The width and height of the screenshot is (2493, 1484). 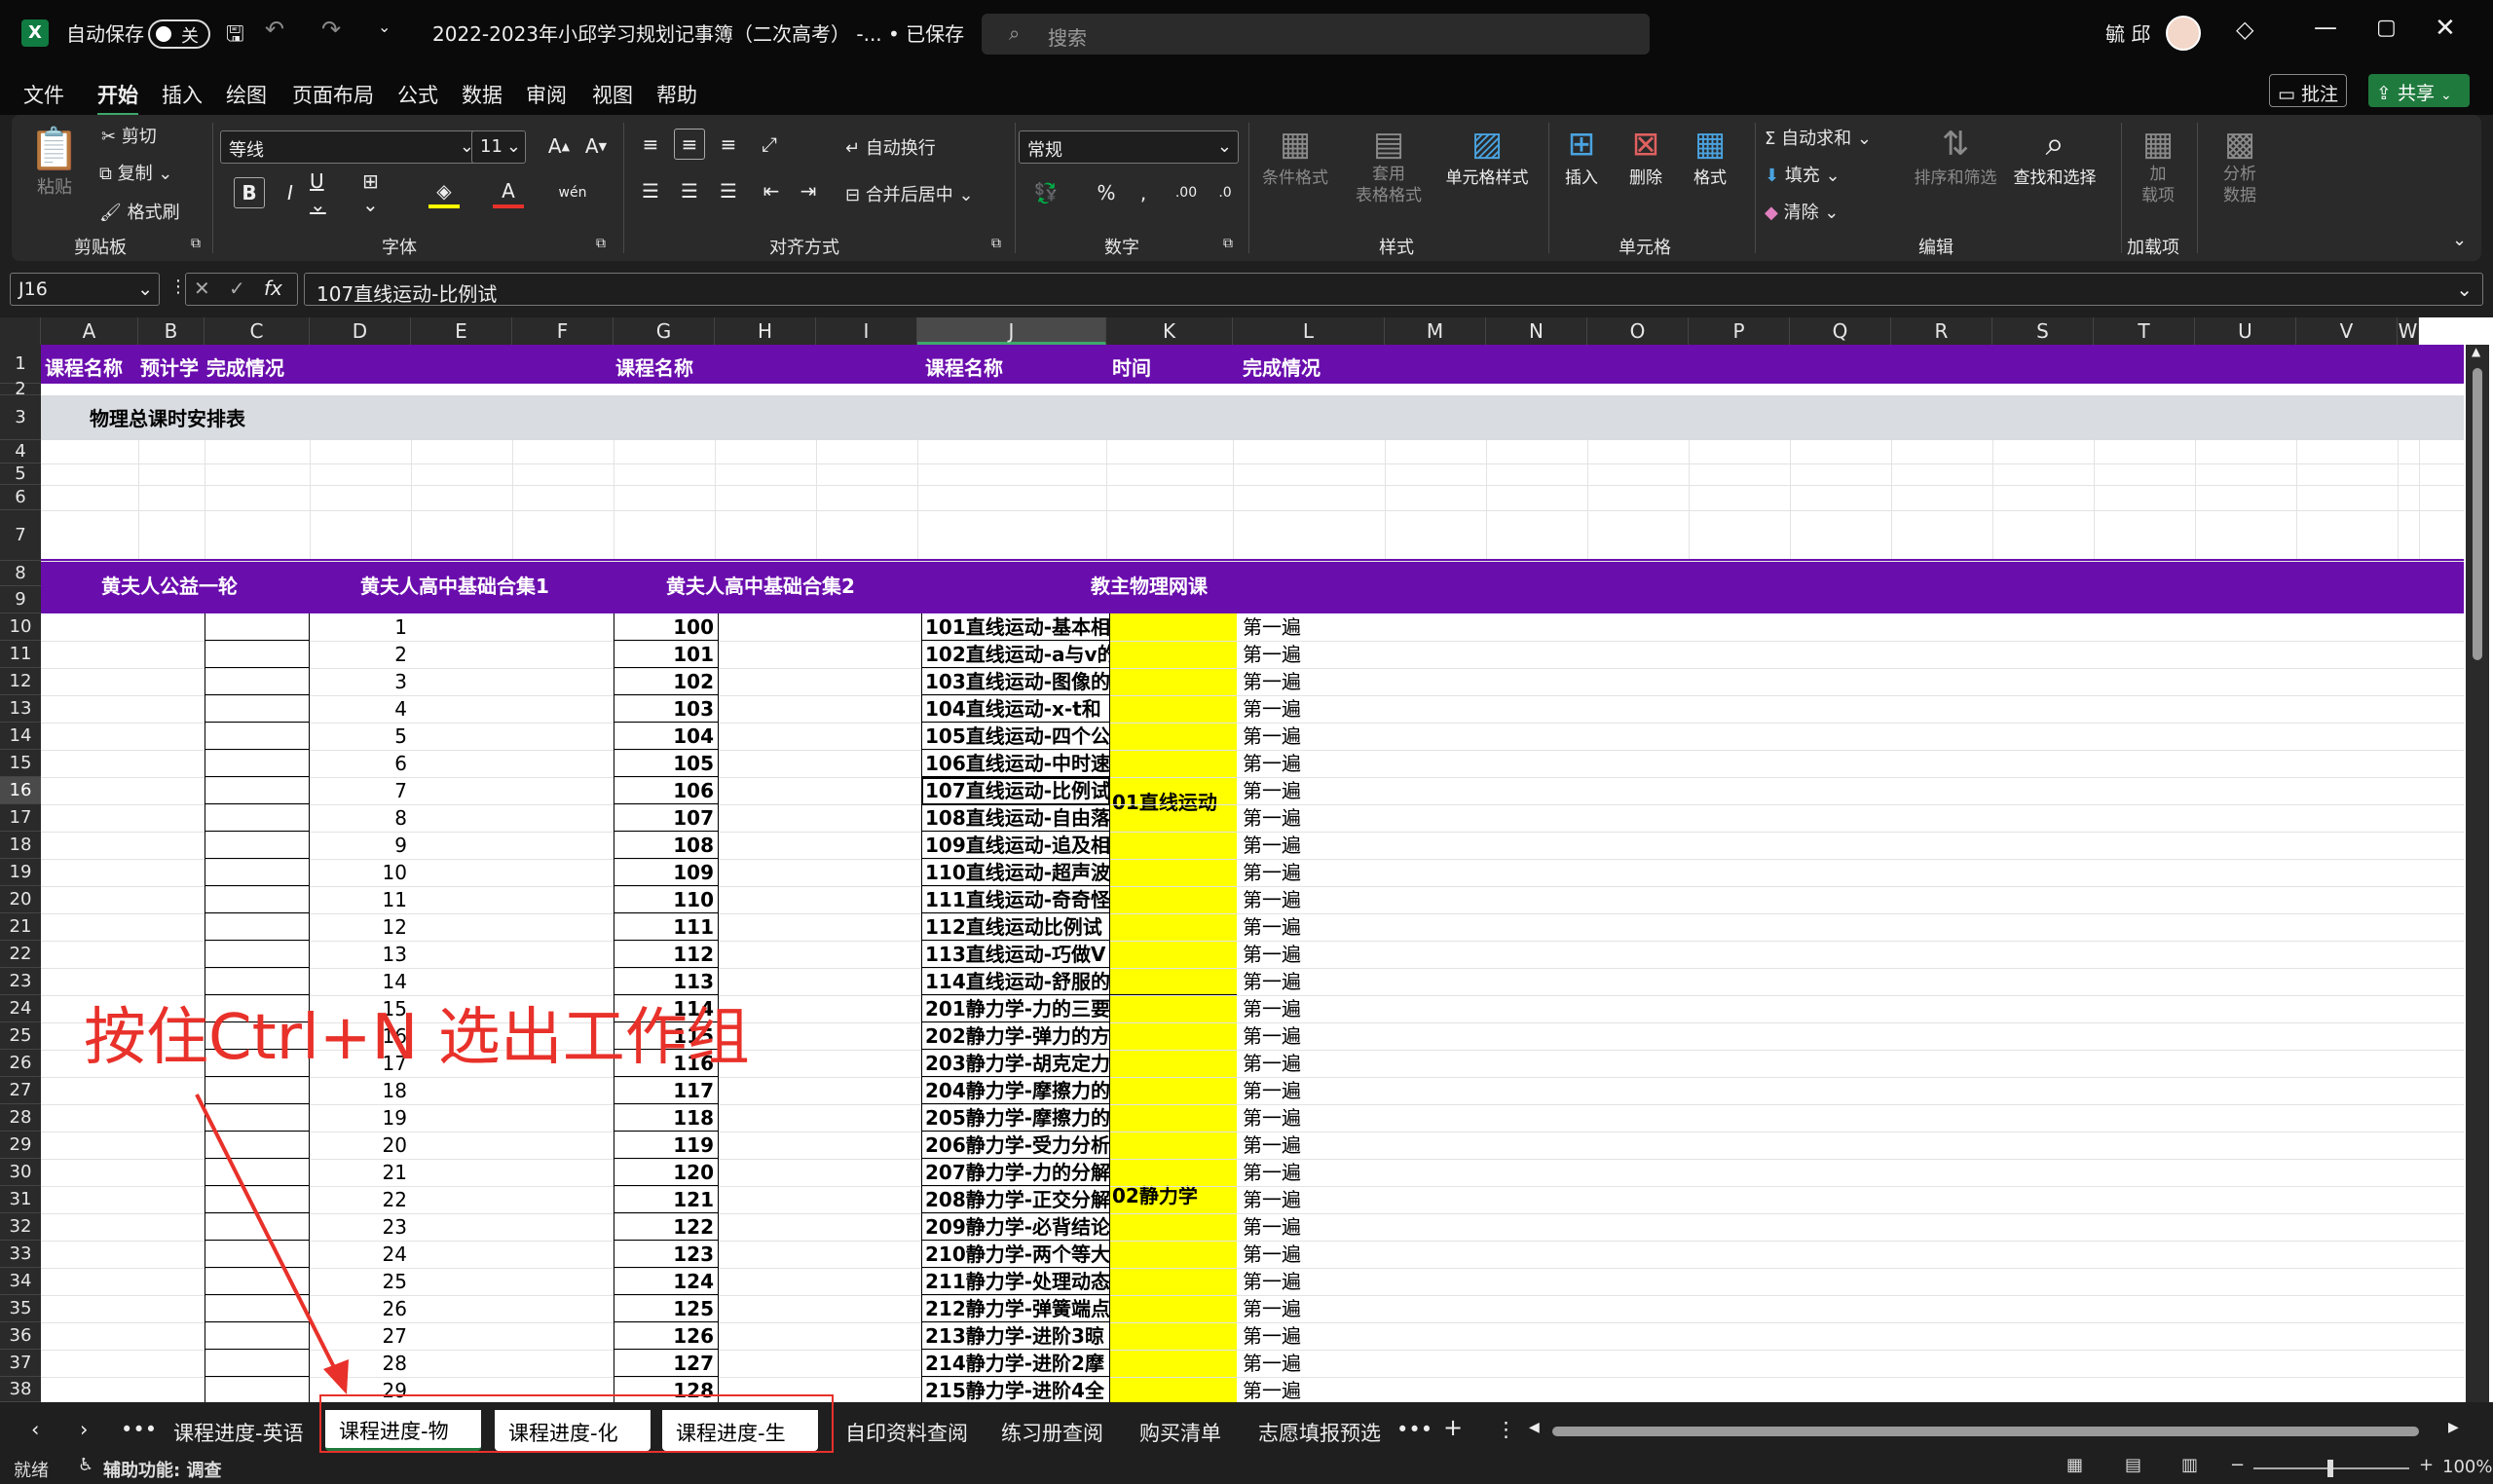 What do you see at coordinates (333, 94) in the screenshot?
I see `menu-page-layout: 页面布局` at bounding box center [333, 94].